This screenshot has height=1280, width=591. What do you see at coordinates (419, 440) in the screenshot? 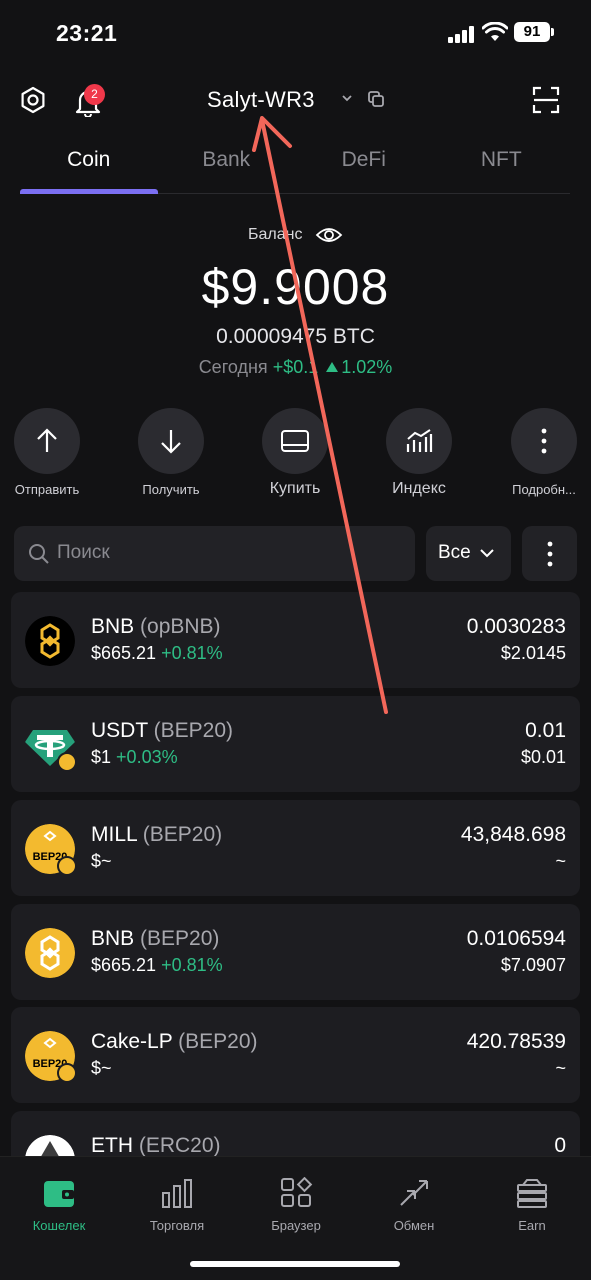
I see `chart-icon` at bounding box center [419, 440].